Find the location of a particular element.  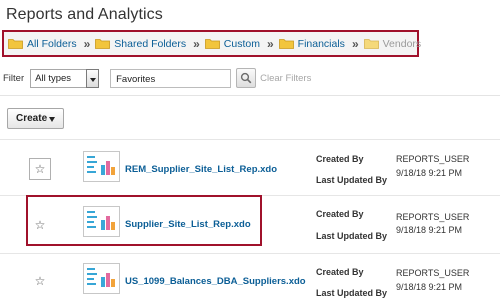

filter-label: Filter is located at coordinates (14, 78).